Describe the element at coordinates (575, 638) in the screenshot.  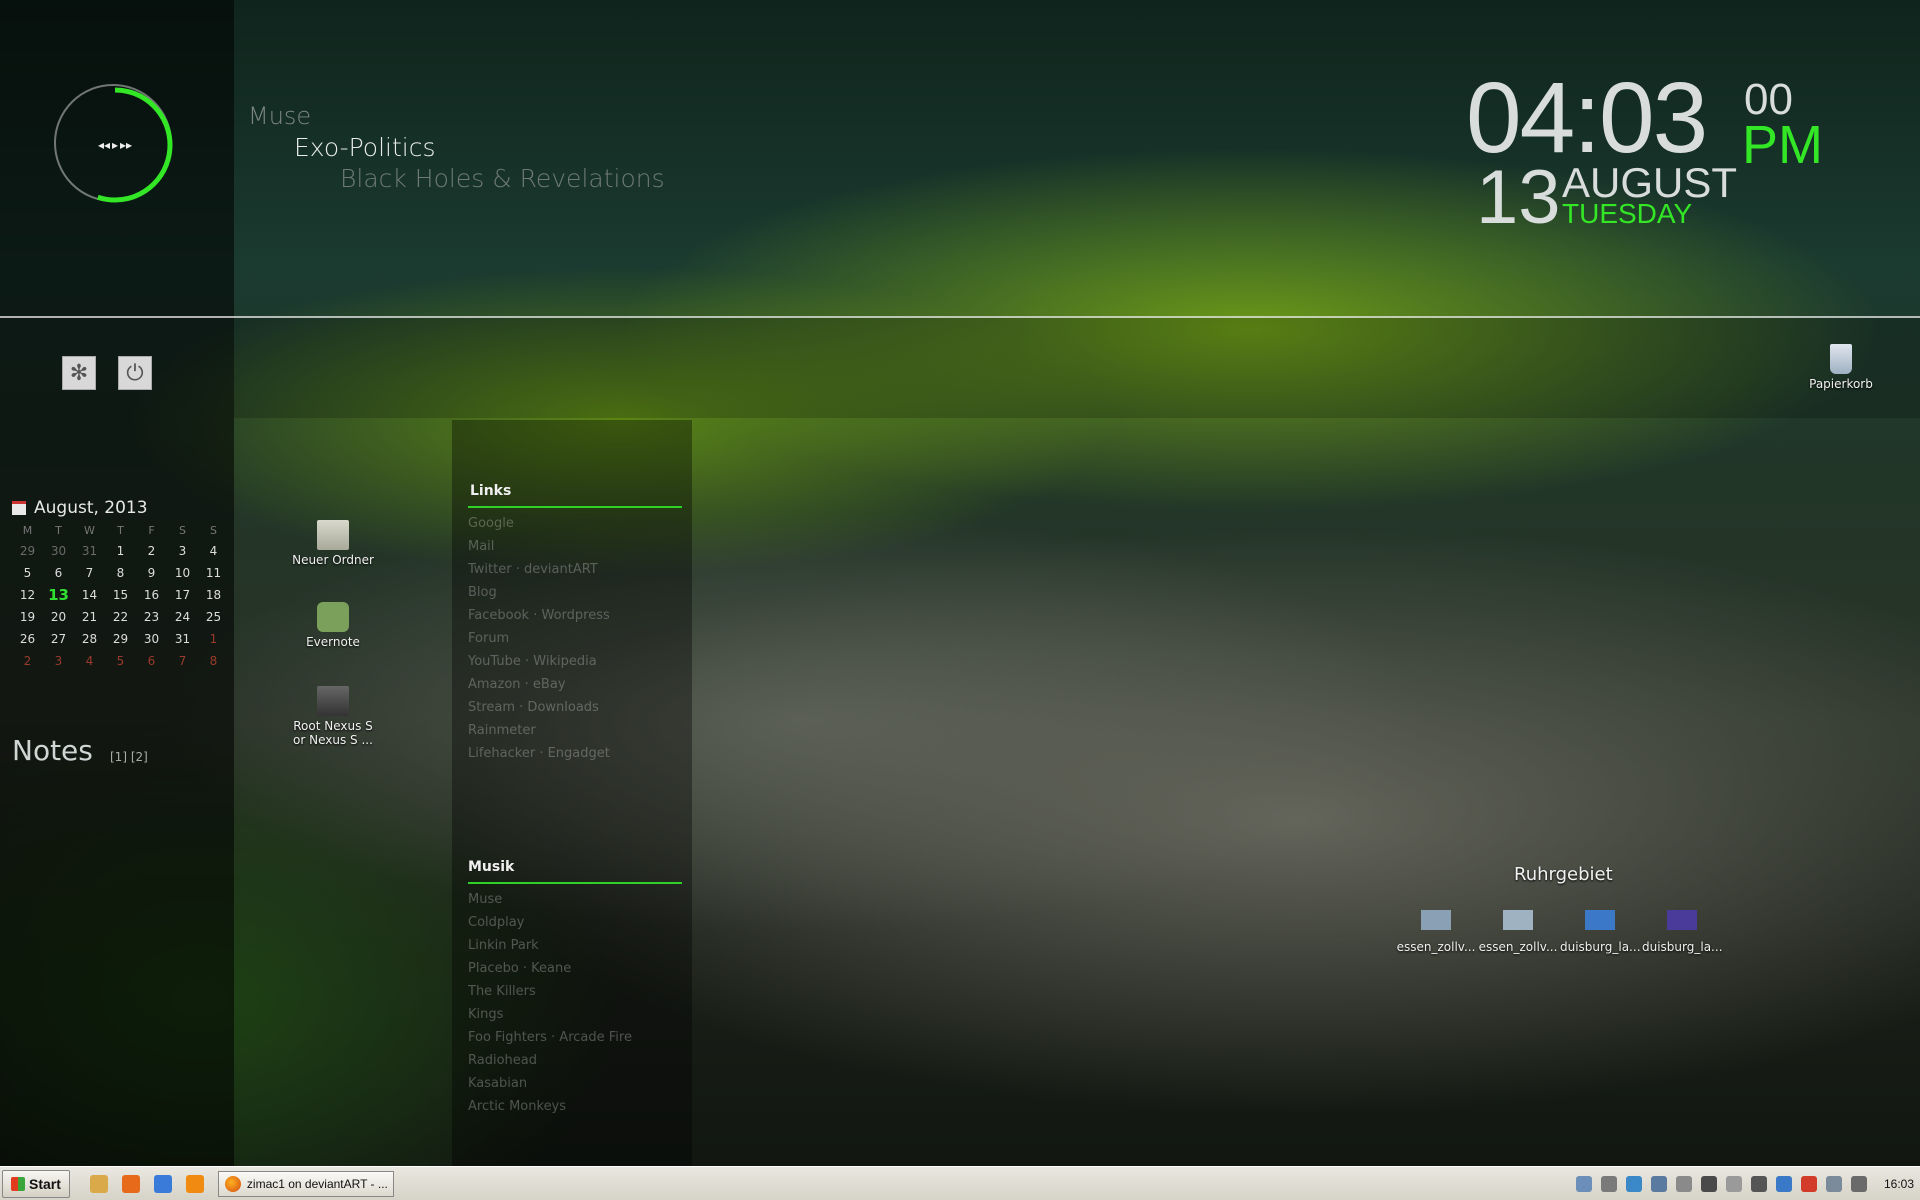
I see `link-item: Forum` at that location.